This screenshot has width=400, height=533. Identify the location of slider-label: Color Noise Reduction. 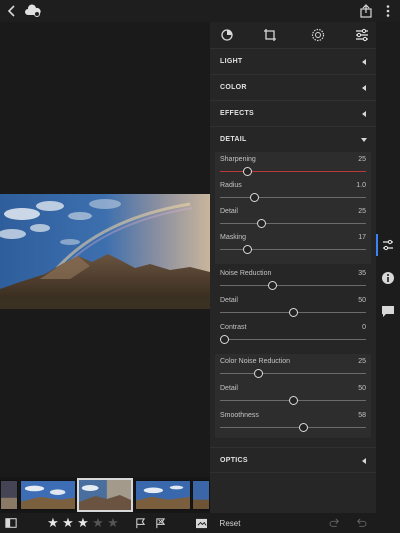
(255, 361).